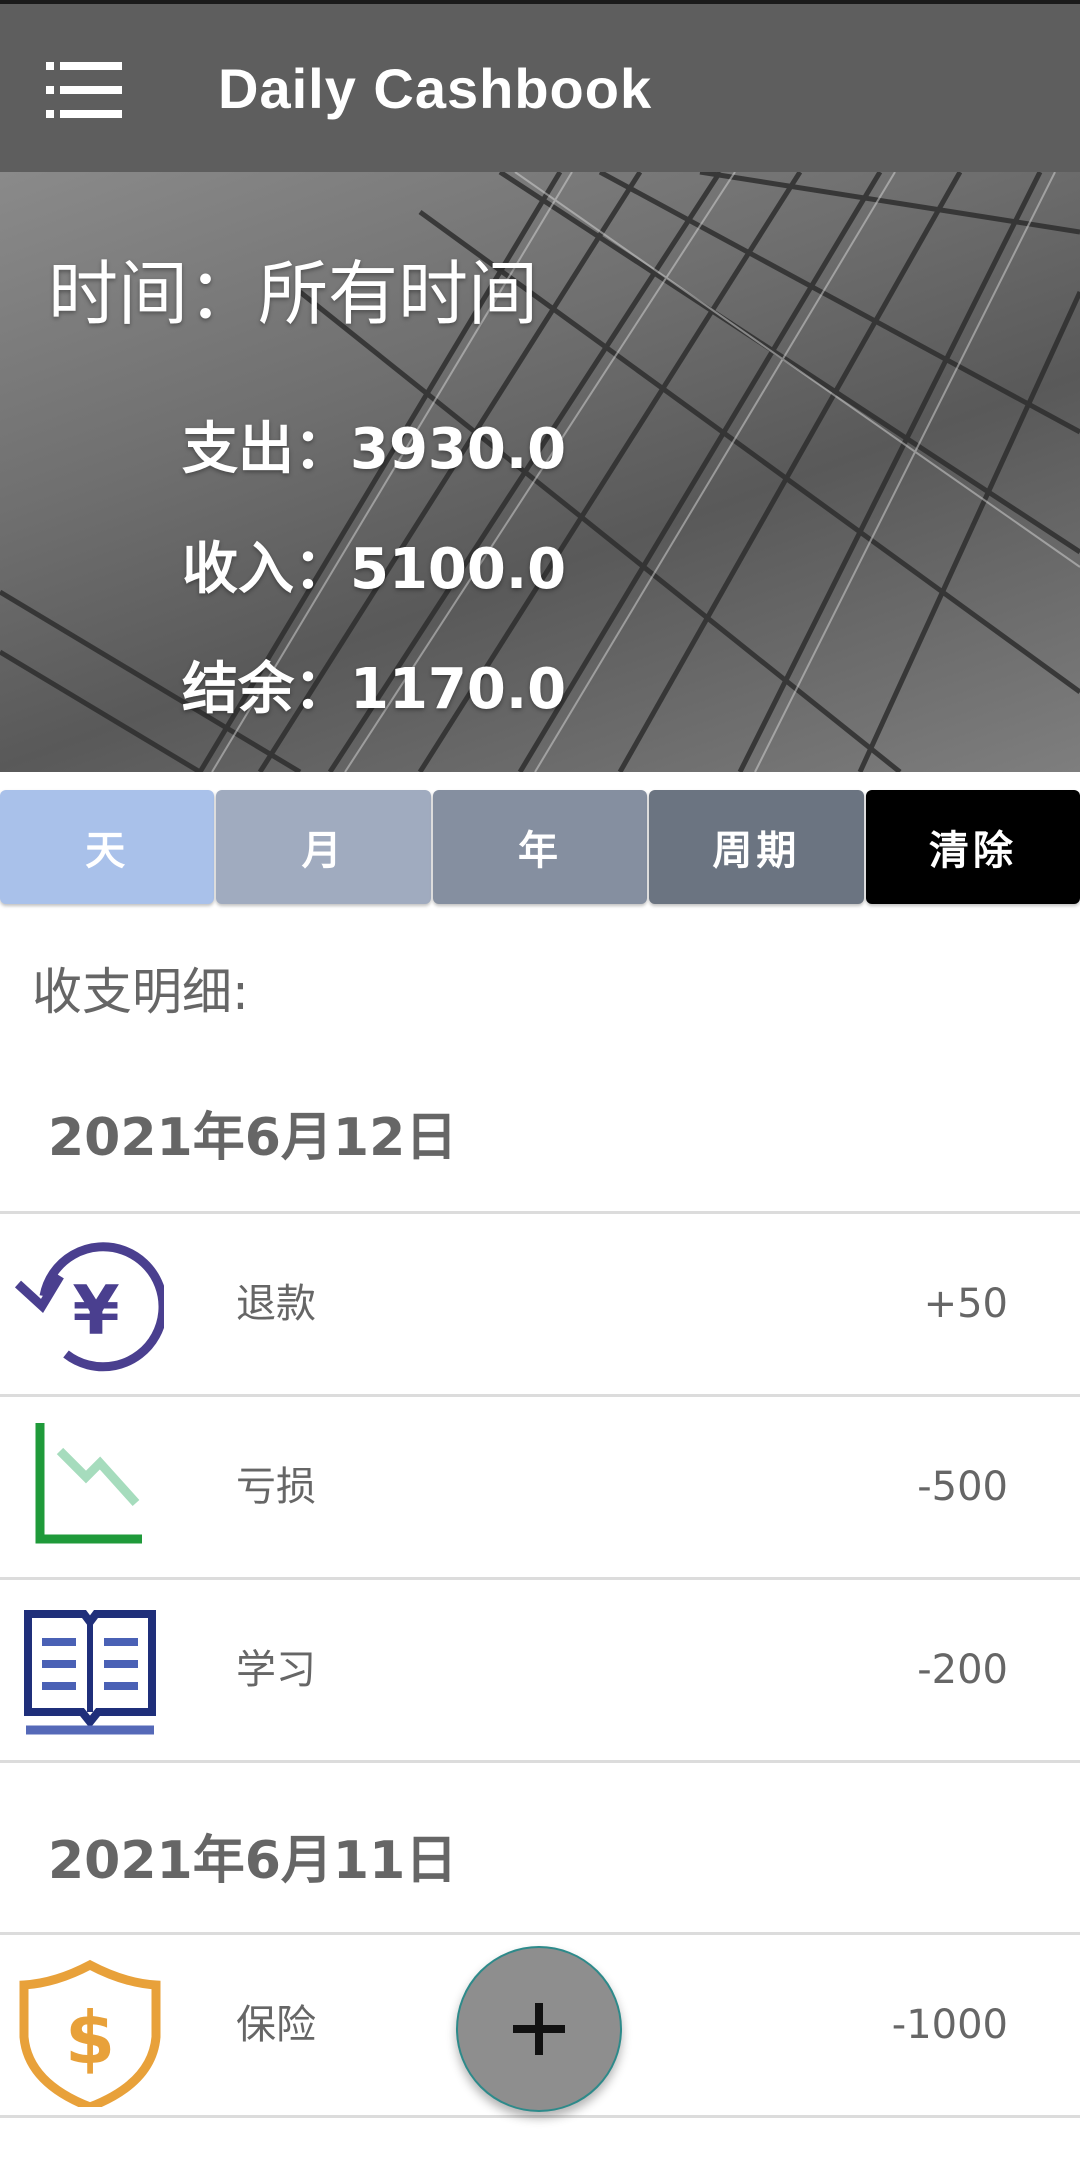 The width and height of the screenshot is (1080, 2163). Describe the element at coordinates (962, 1487) in the screenshot. I see `item-amount: -500` at that location.